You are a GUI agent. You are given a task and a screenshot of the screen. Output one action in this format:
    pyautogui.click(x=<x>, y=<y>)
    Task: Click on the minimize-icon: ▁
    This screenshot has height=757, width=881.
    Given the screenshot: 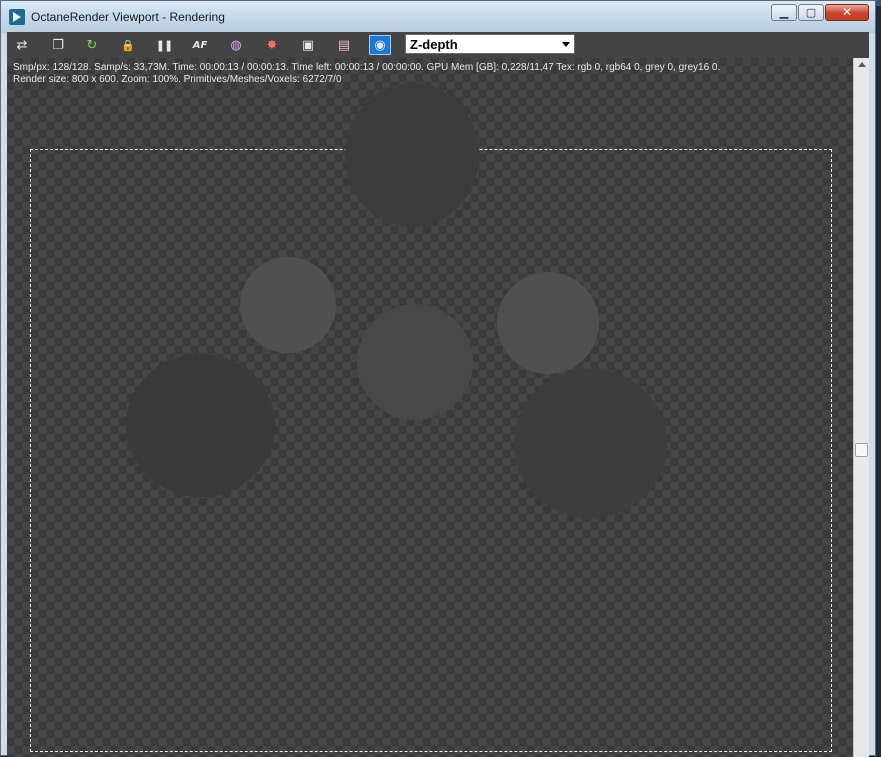 What is the action you would take?
    pyautogui.click(x=784, y=12)
    